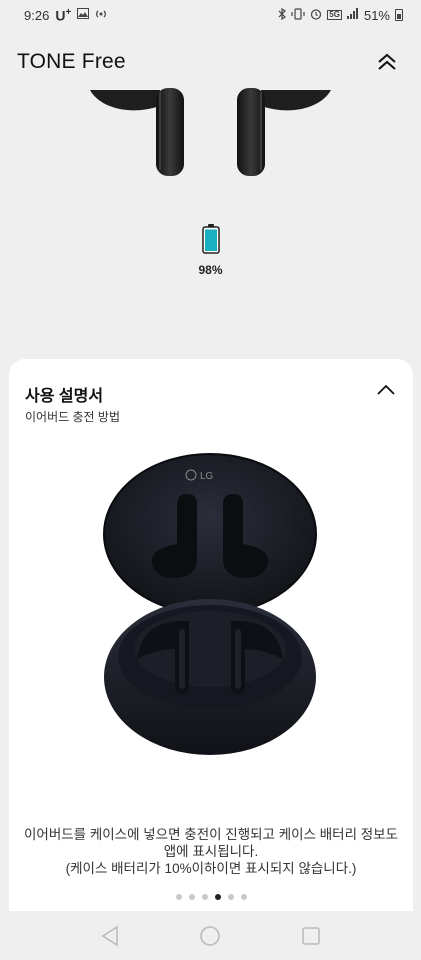  What do you see at coordinates (64, 396) in the screenshot?
I see `card-title: 사용 설명서` at bounding box center [64, 396].